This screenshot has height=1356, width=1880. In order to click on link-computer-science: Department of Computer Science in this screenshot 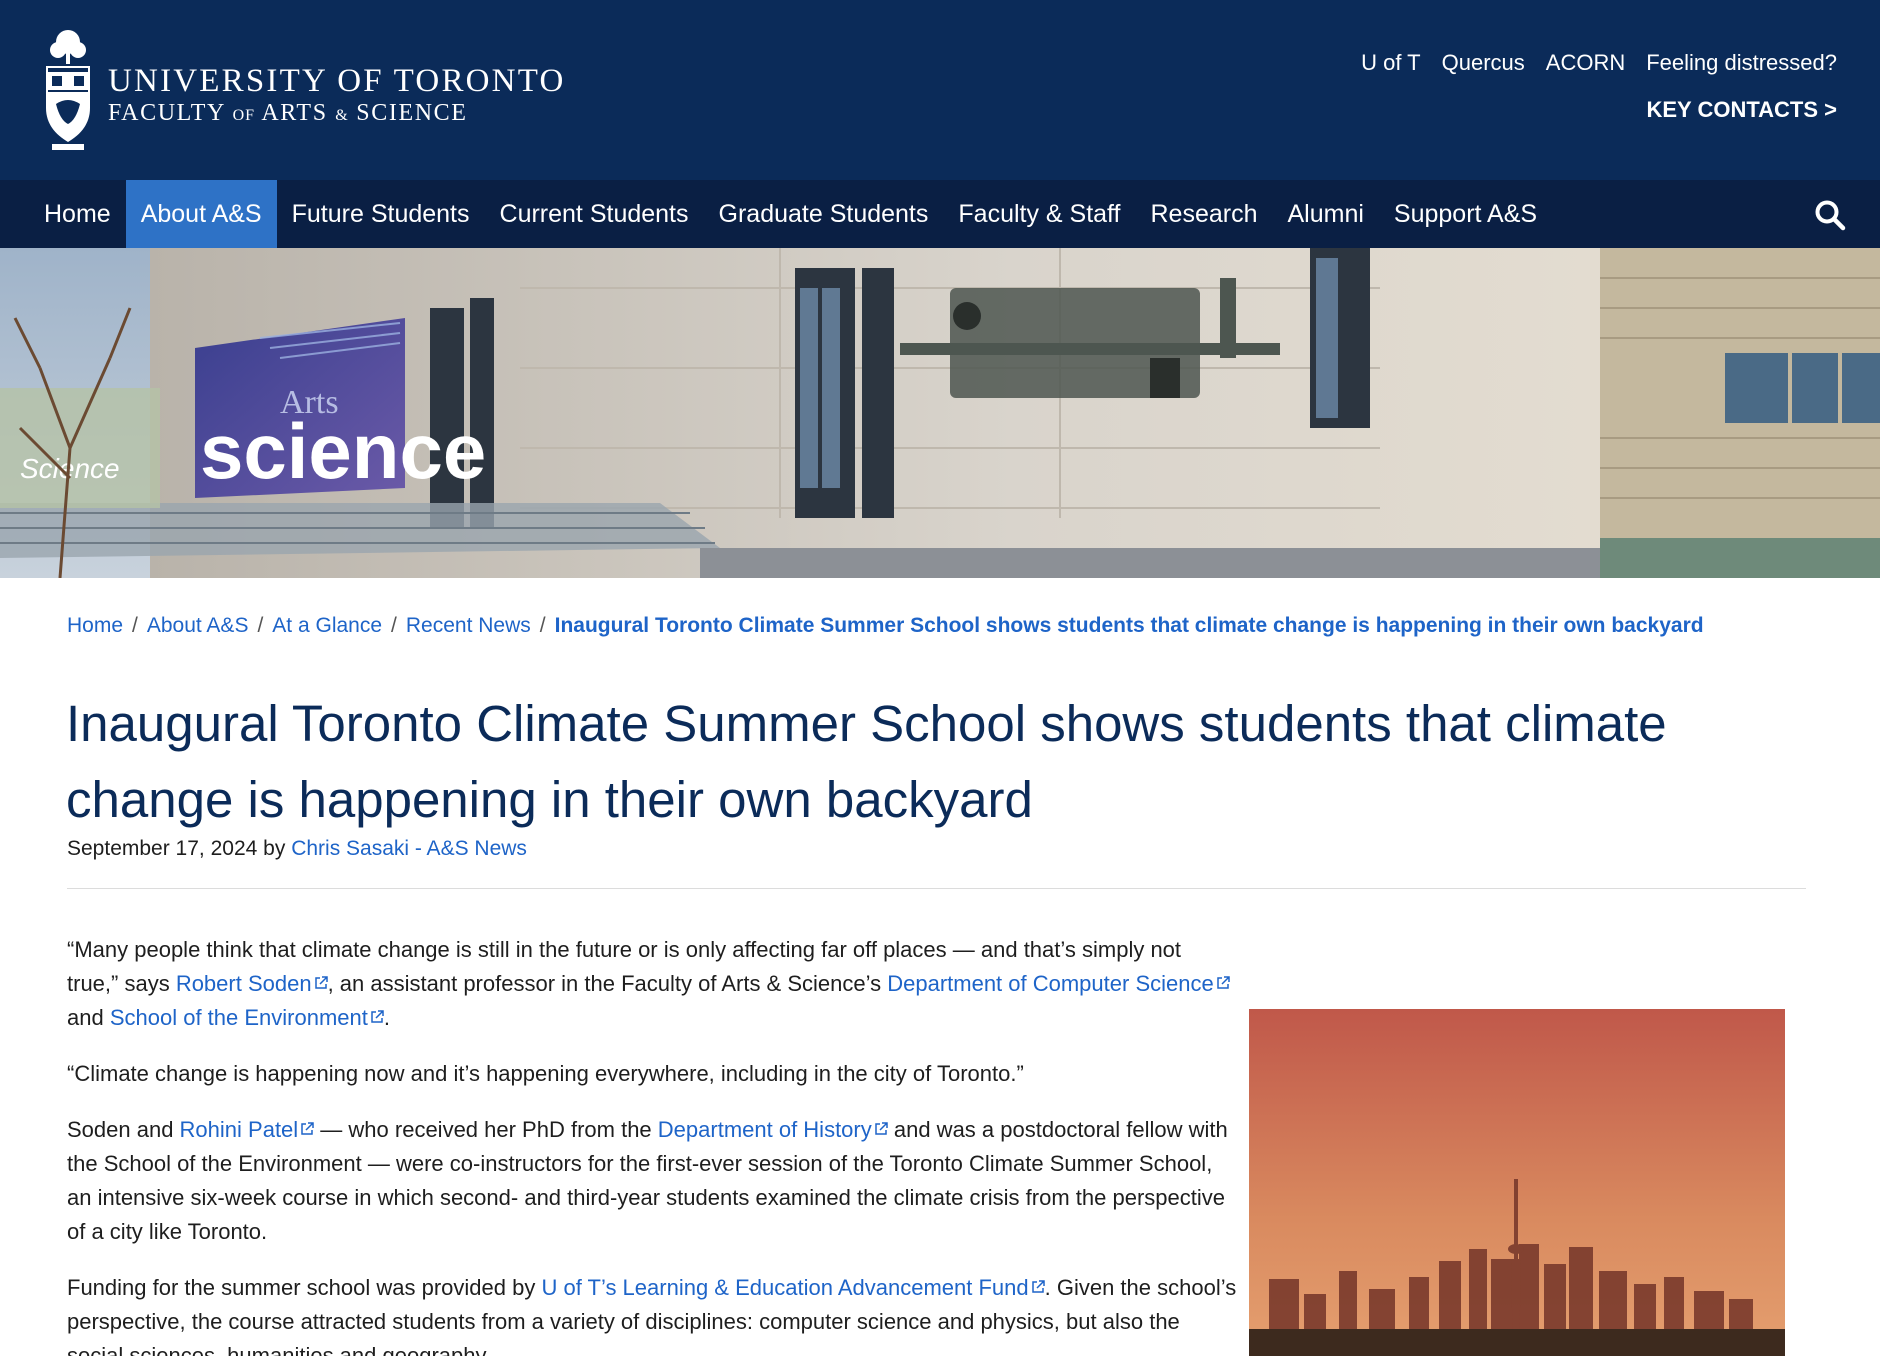, I will do `click(1058, 983)`.